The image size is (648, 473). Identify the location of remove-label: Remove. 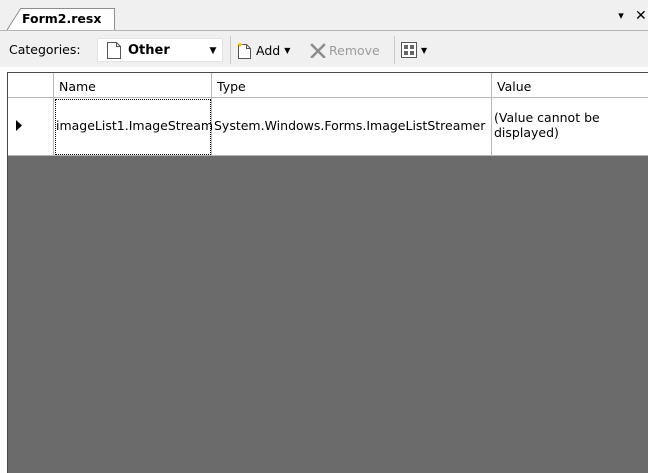
(354, 50).